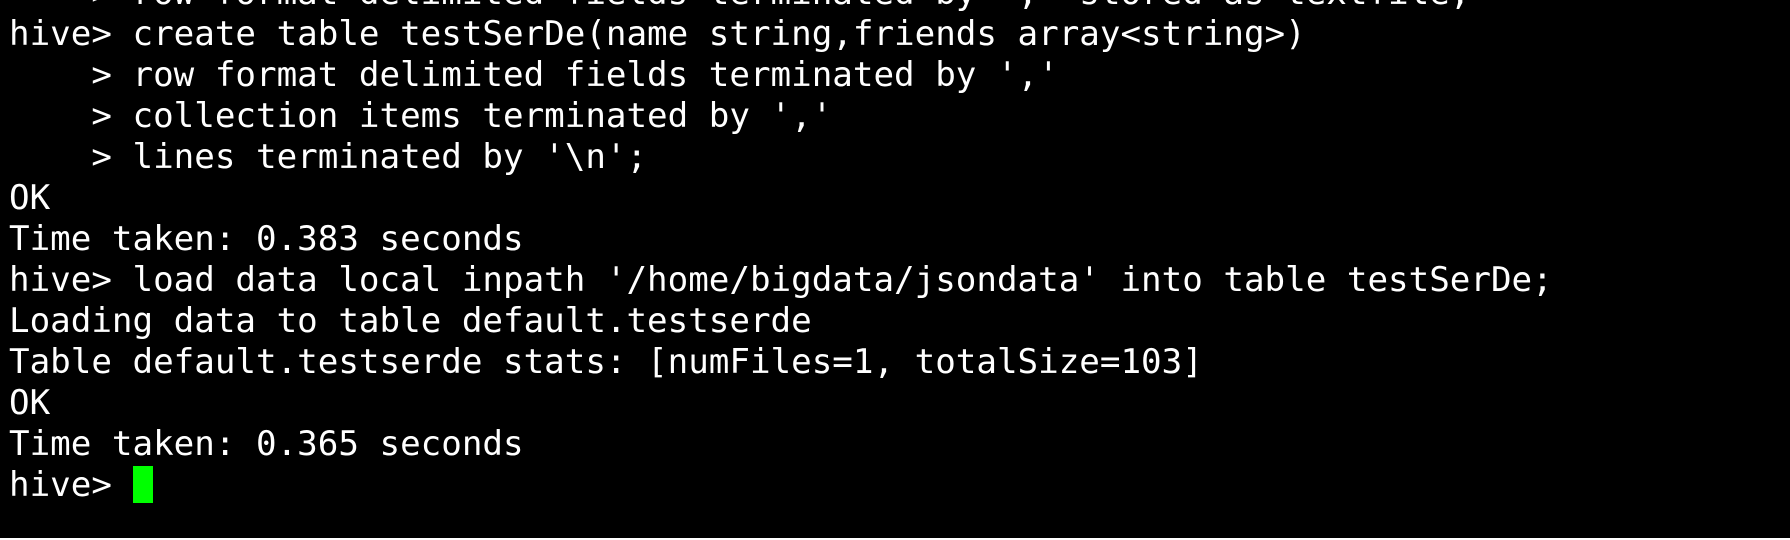  I want to click on terminal-line: Loading data to table default.testserde, so click(410, 321).